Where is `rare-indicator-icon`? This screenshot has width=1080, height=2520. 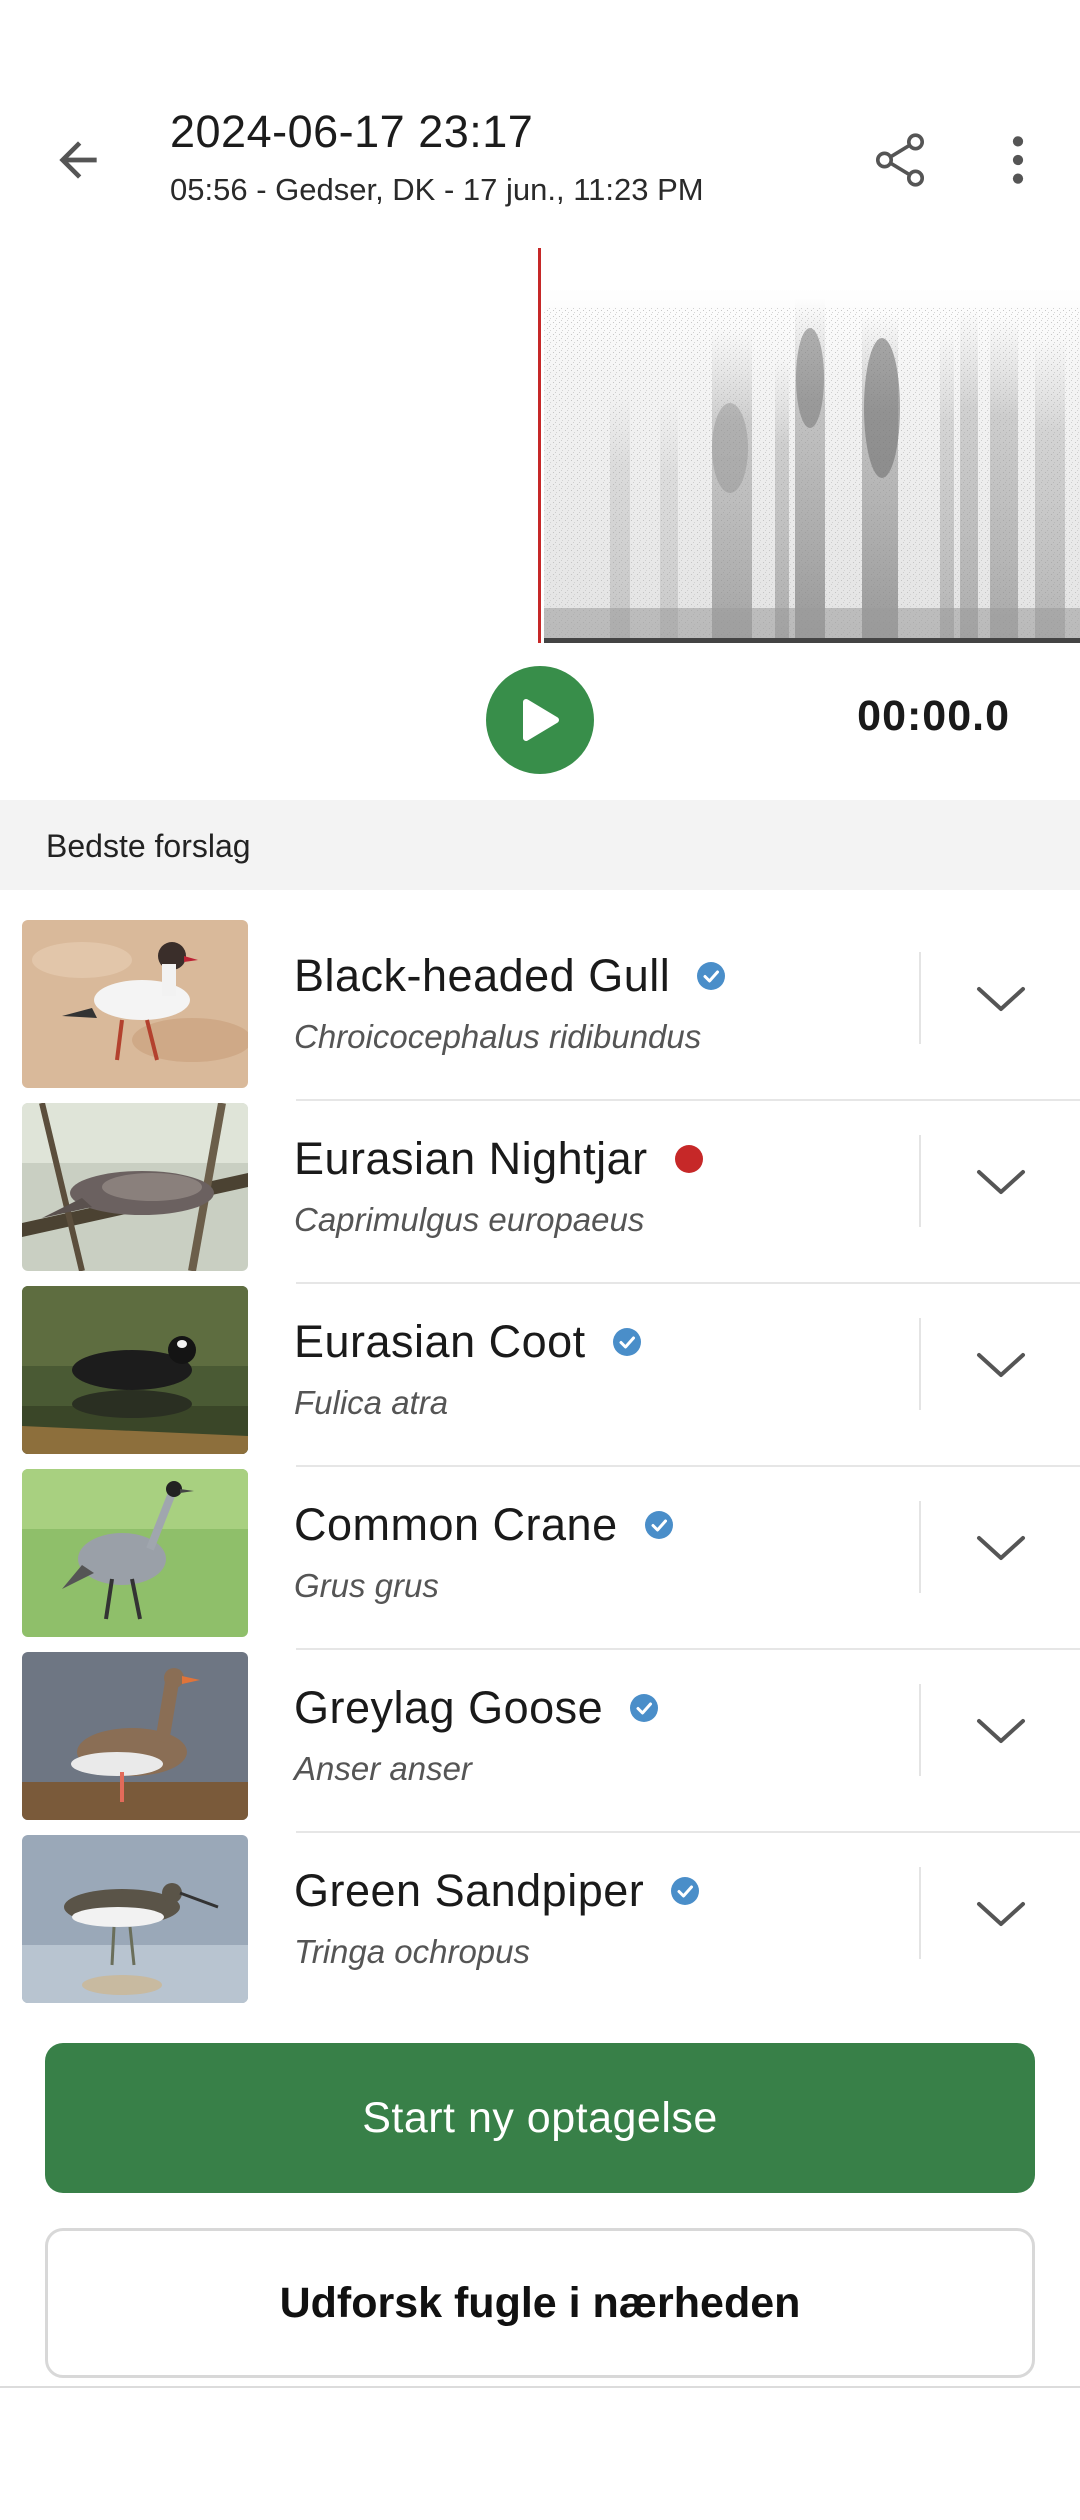
rare-indicator-icon is located at coordinates (688, 1159).